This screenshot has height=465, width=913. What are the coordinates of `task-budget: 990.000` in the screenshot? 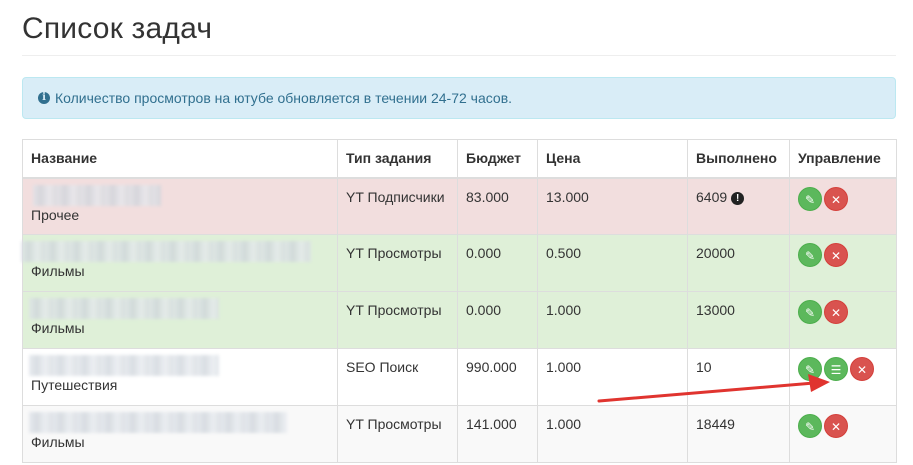 It's located at (491, 367).